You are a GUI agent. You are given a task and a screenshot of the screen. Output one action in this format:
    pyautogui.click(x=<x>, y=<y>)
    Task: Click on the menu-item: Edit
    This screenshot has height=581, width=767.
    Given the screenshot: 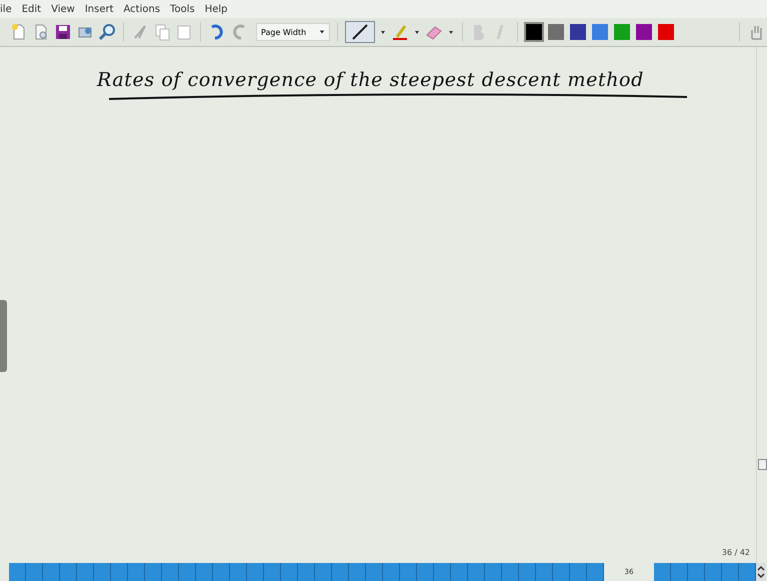 What is the action you would take?
    pyautogui.click(x=32, y=9)
    